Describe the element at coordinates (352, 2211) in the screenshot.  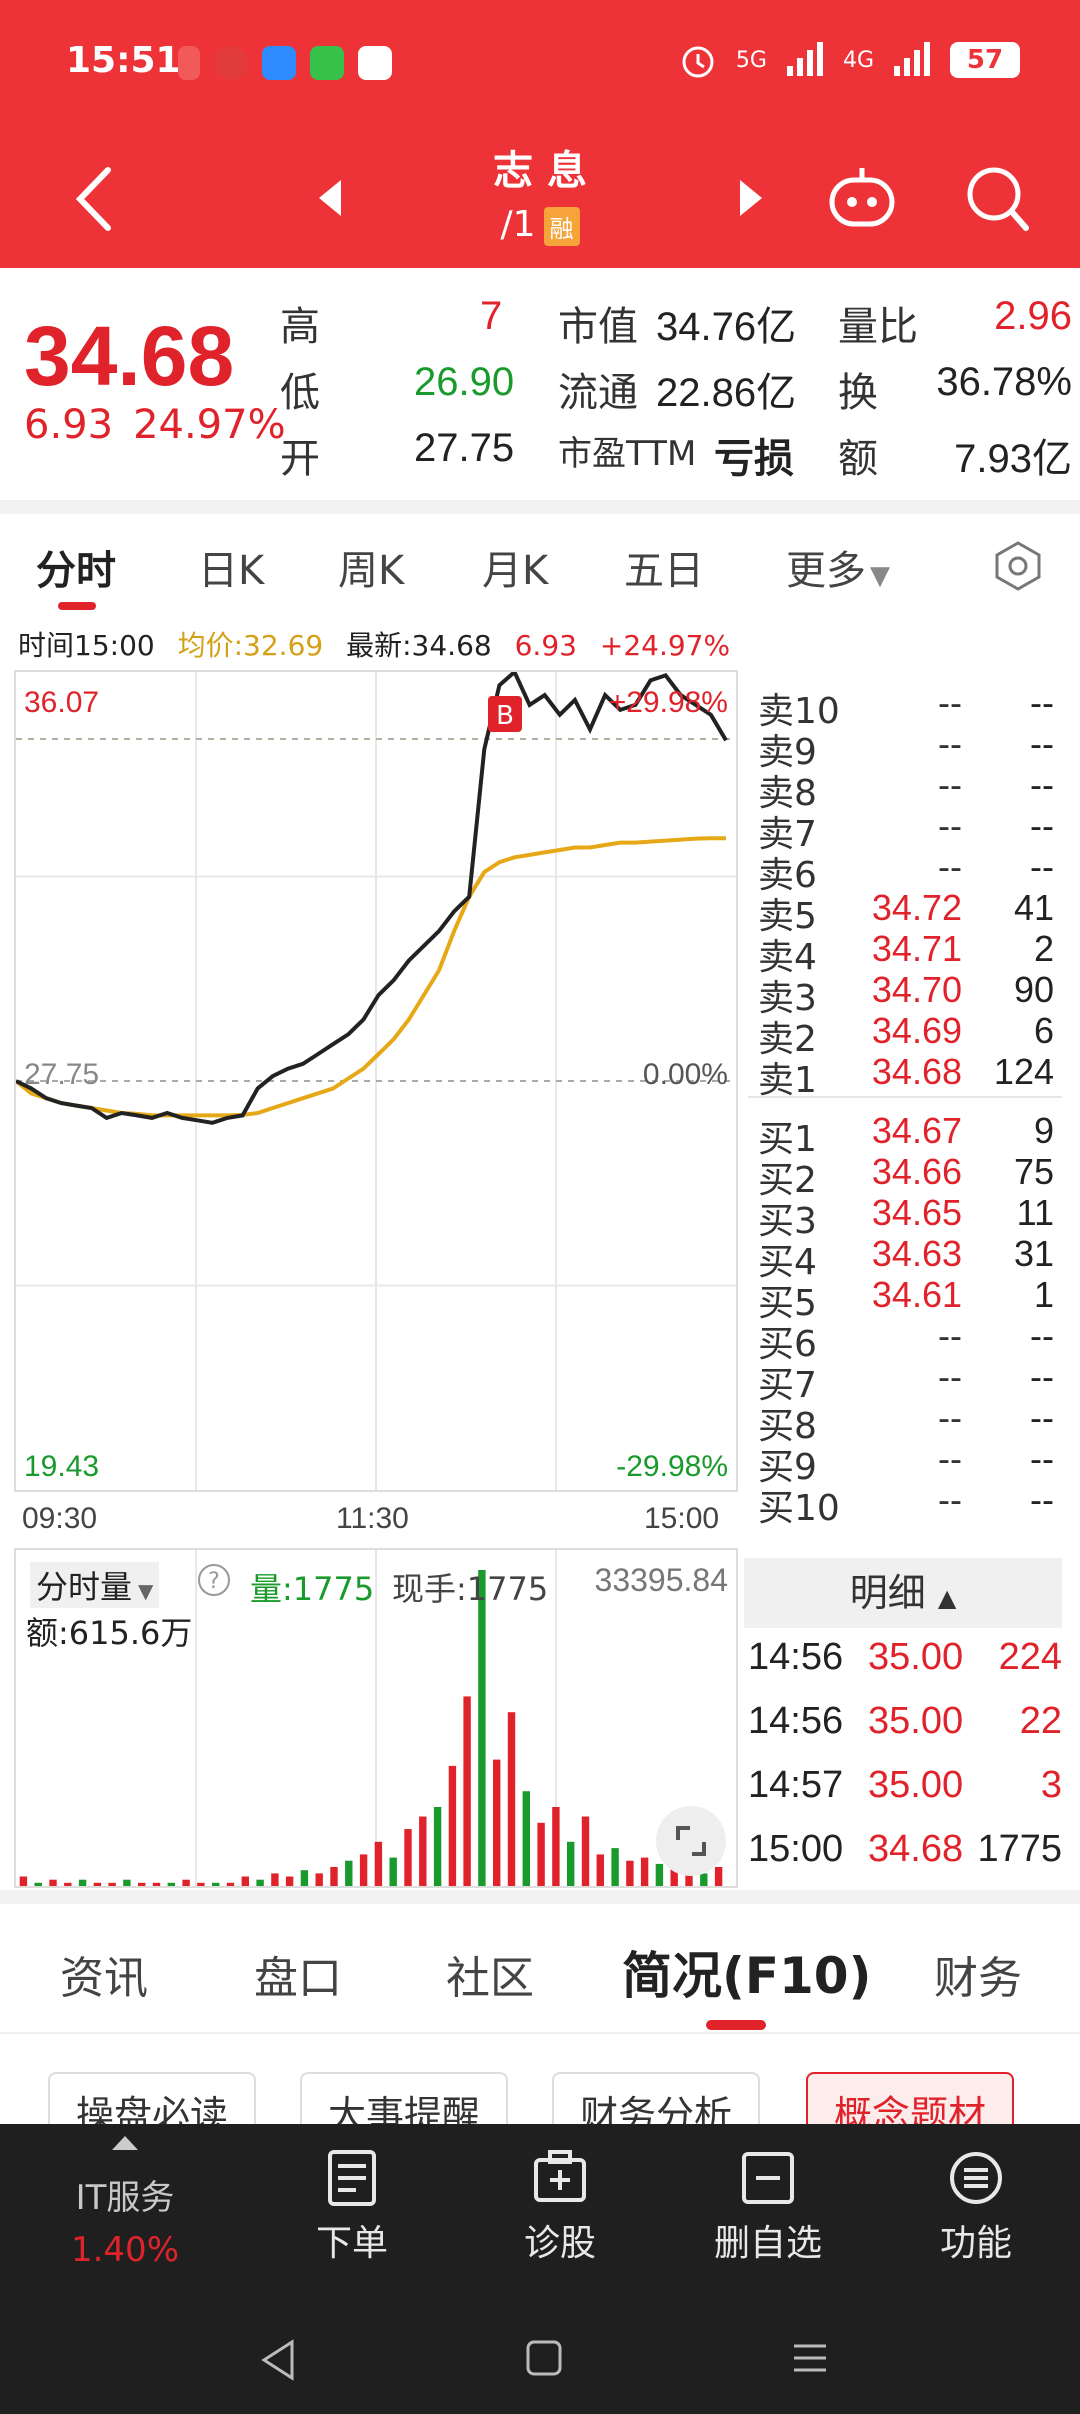
I see `order-button: 下单` at that location.